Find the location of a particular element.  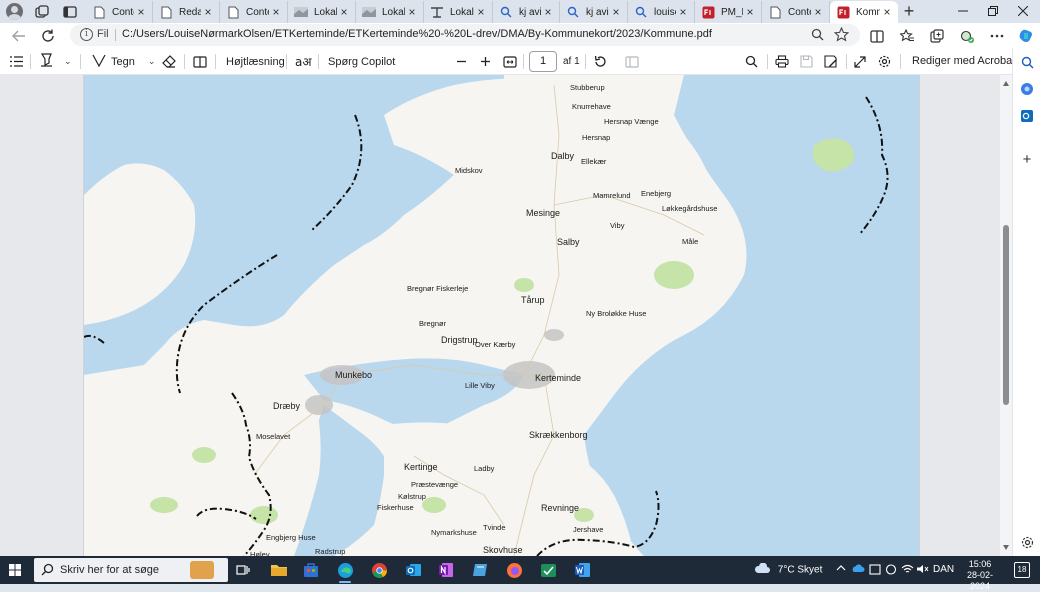

tab-kj-avis-2: kj avis × is located at coordinates (594, 12).